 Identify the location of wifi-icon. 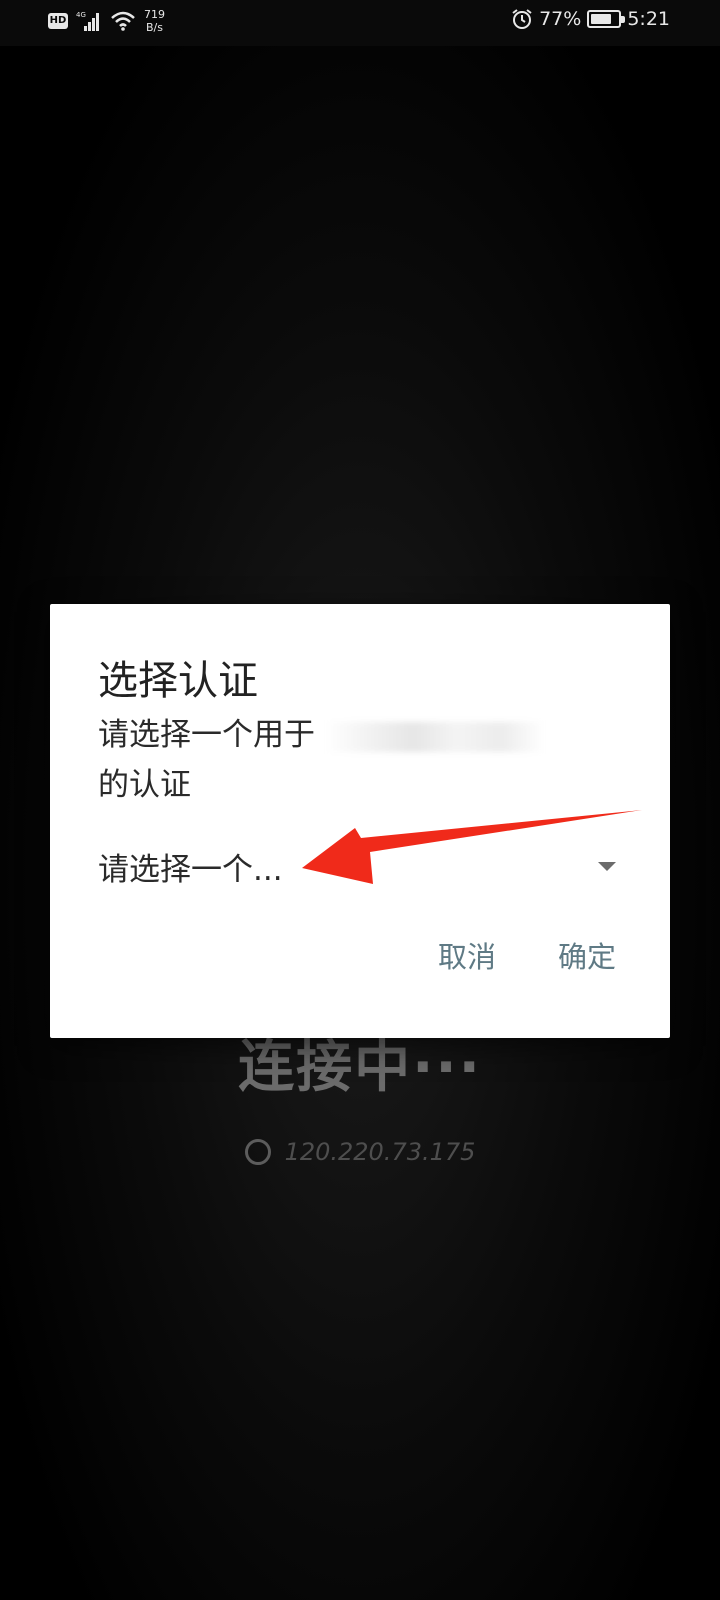
(123, 21).